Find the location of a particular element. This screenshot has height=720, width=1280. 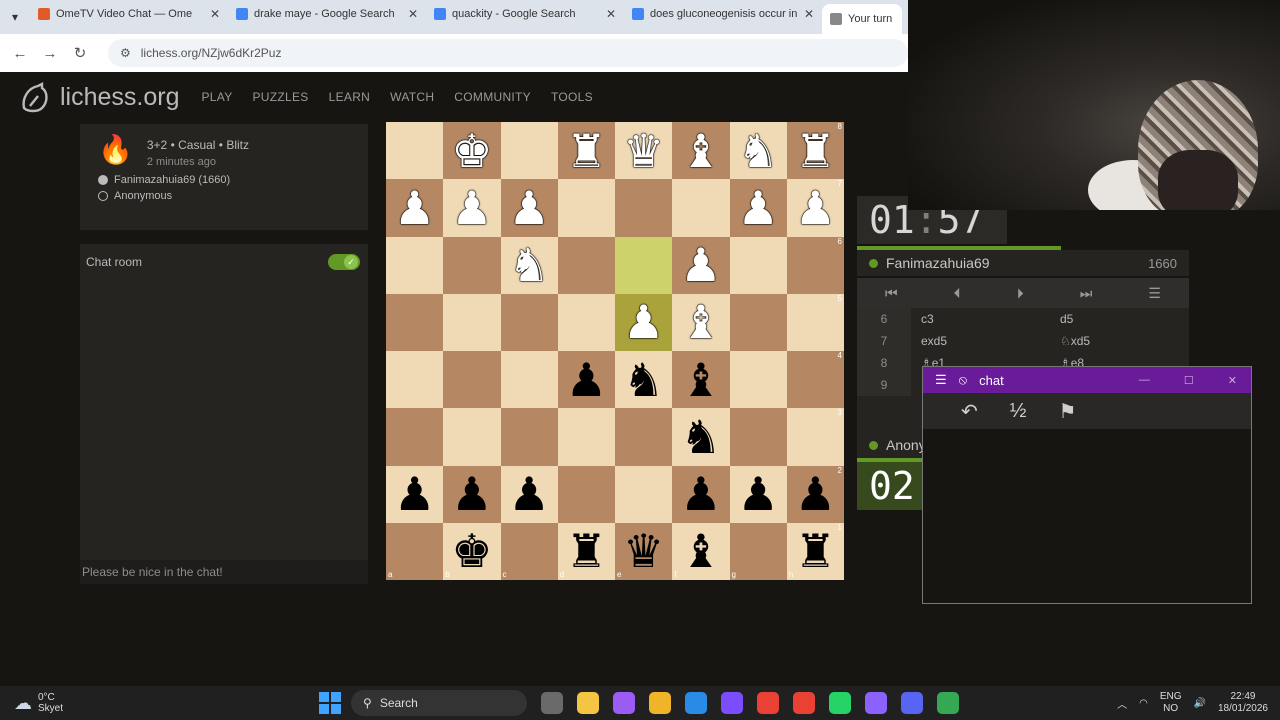

board-square: ♛ is located at coordinates (644, 151).